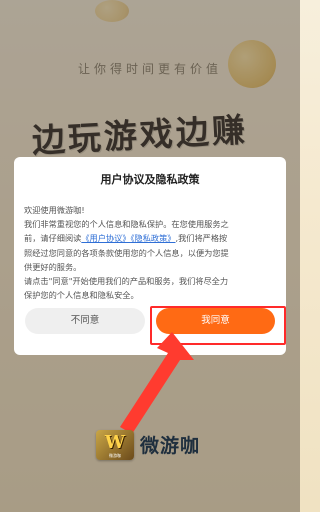 The height and width of the screenshot is (512, 320). Describe the element at coordinates (53, 238) in the screenshot. I see `body-text: 前，请仔细阅读` at that location.